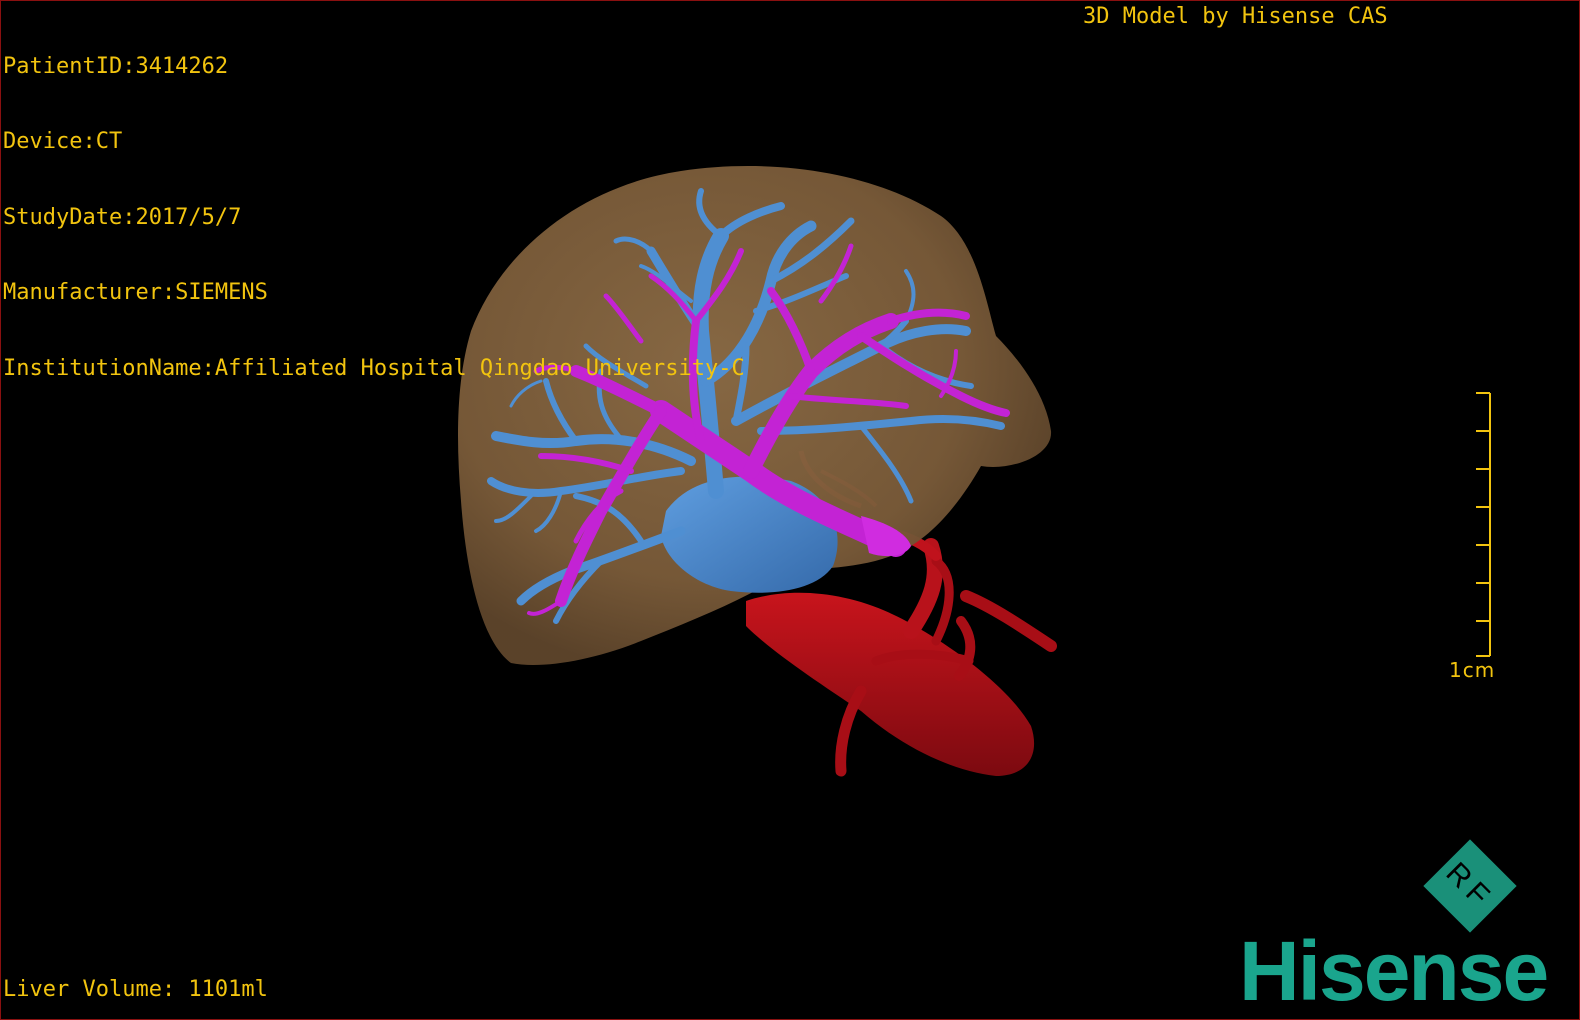 The width and height of the screenshot is (1580, 1020). What do you see at coordinates (1394, 971) in the screenshot?
I see `hisense-logo: Hisense` at bounding box center [1394, 971].